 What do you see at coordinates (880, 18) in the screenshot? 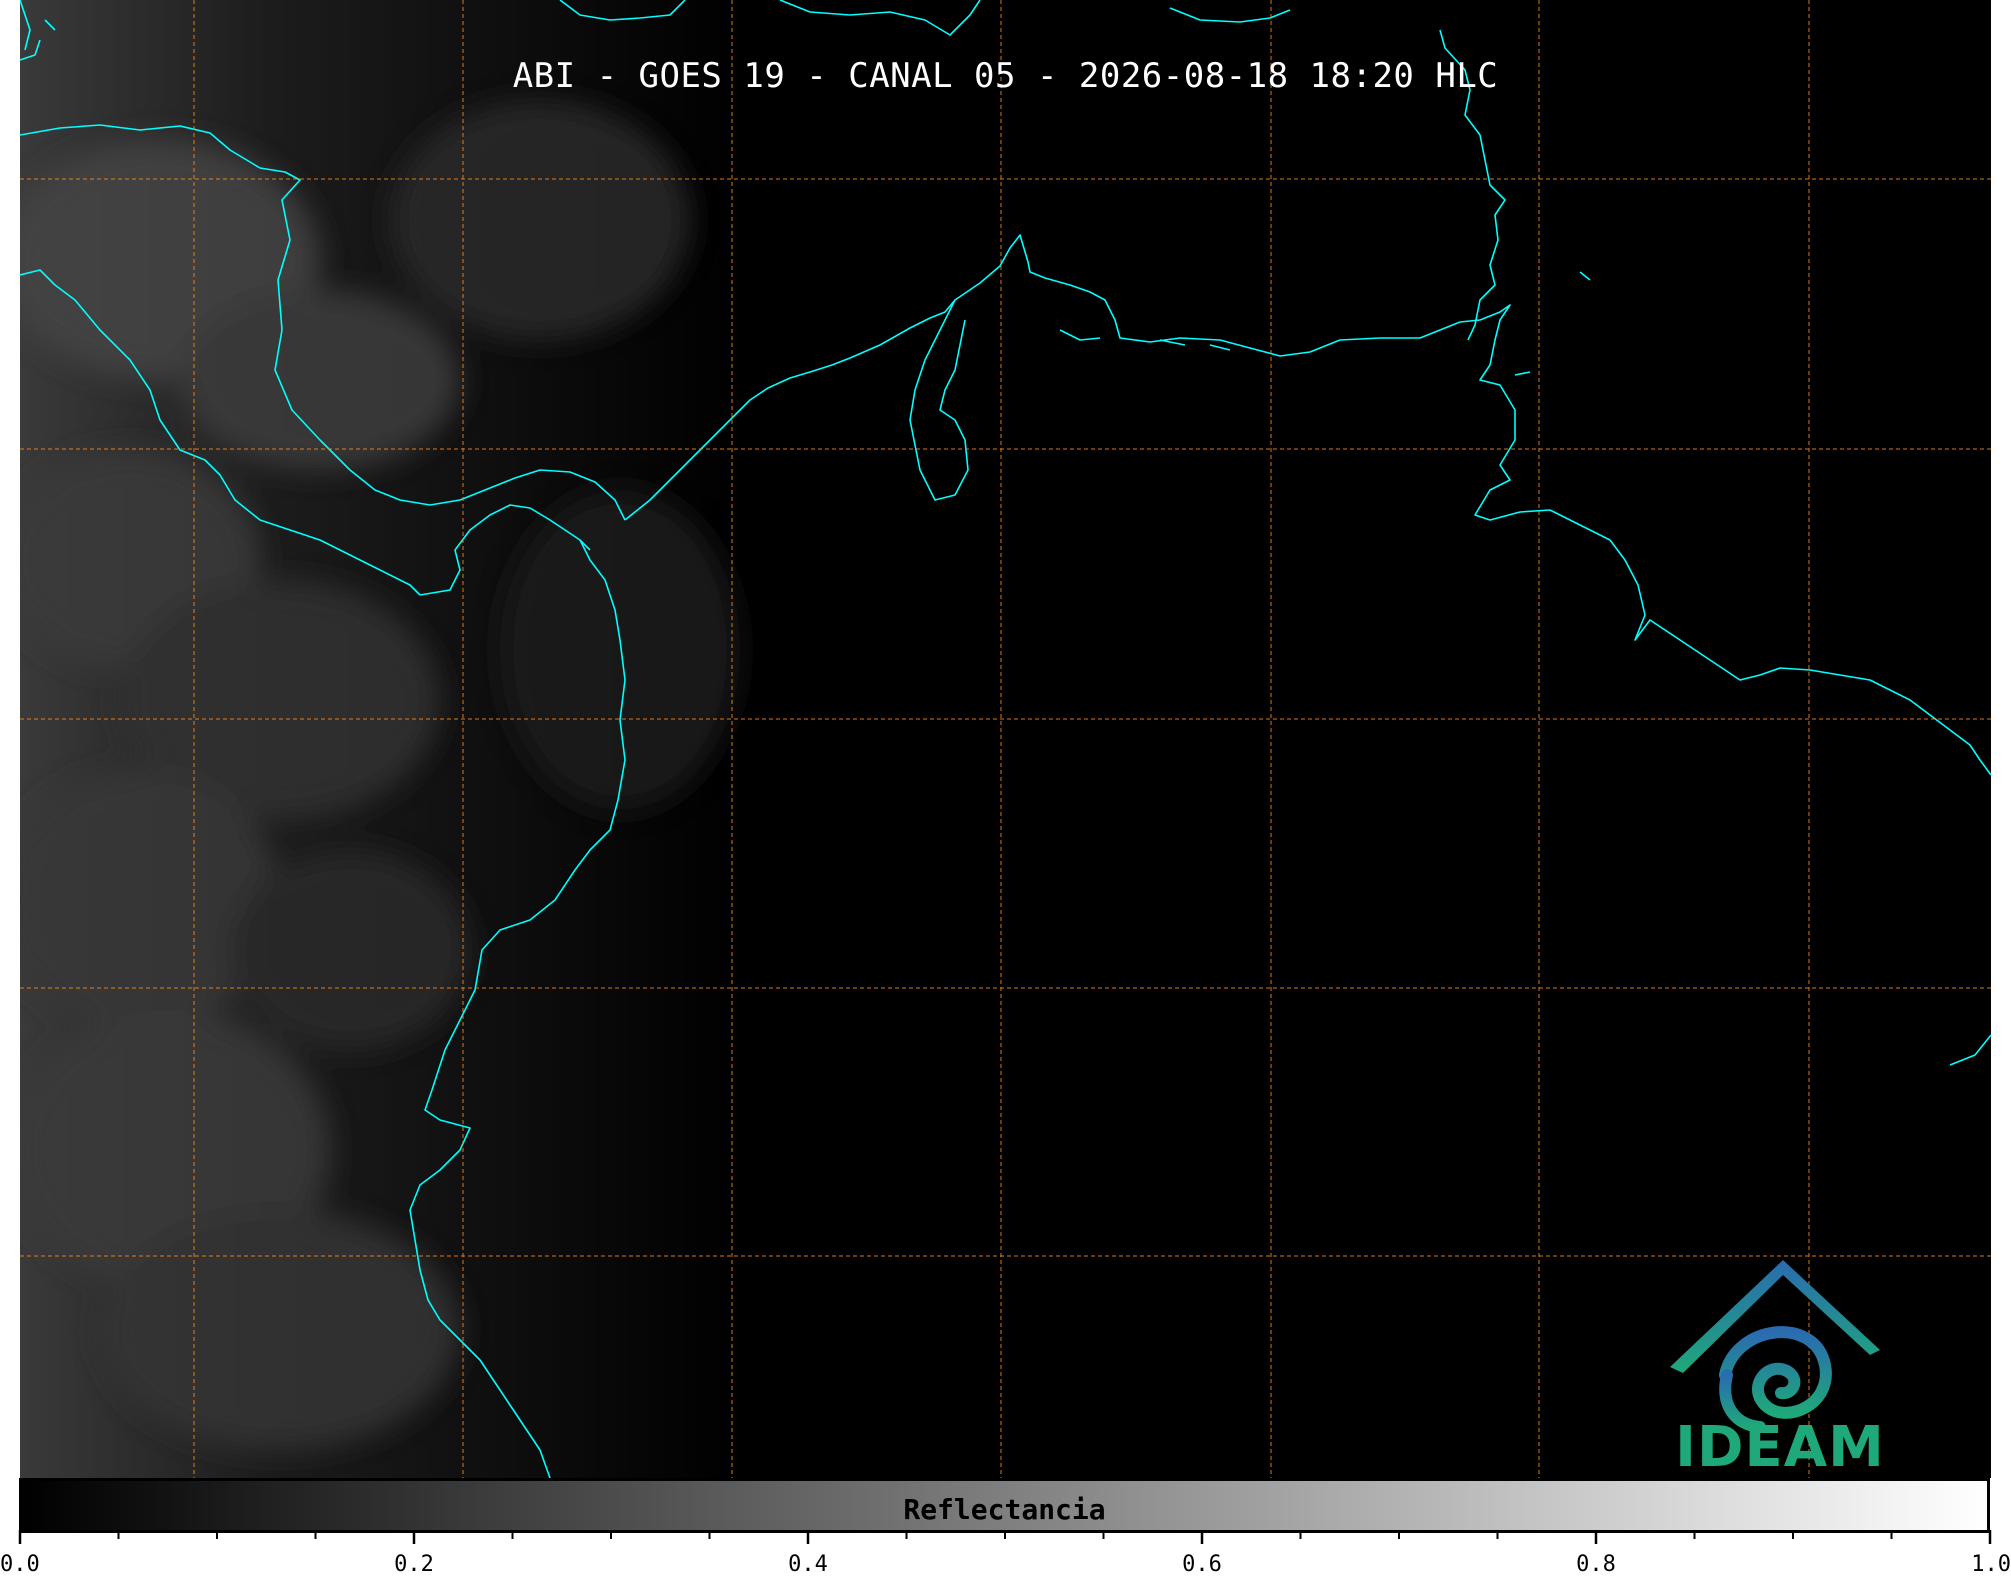
I see `coastline-hispaniola` at bounding box center [880, 18].